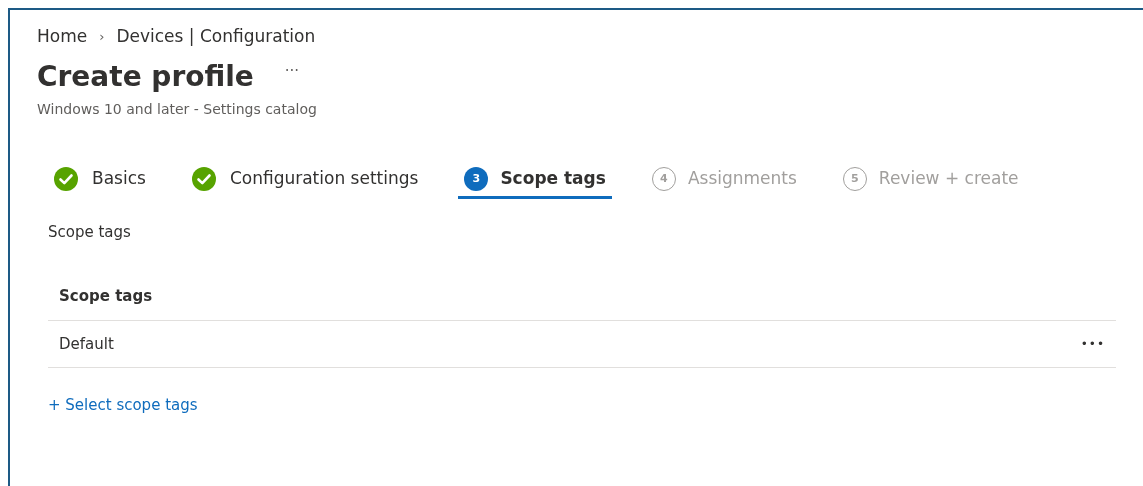 The height and width of the screenshot is (486, 1143). What do you see at coordinates (1092, 343) in the screenshot?
I see `row-more-button: •••` at bounding box center [1092, 343].